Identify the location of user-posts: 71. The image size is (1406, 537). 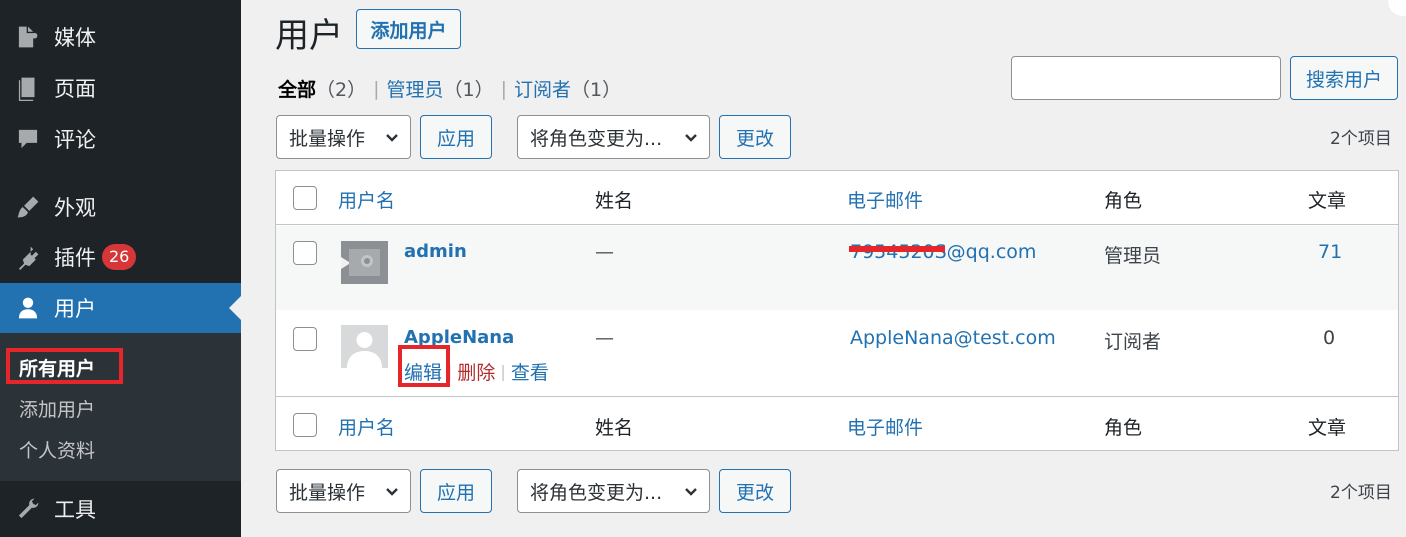
(1330, 252).